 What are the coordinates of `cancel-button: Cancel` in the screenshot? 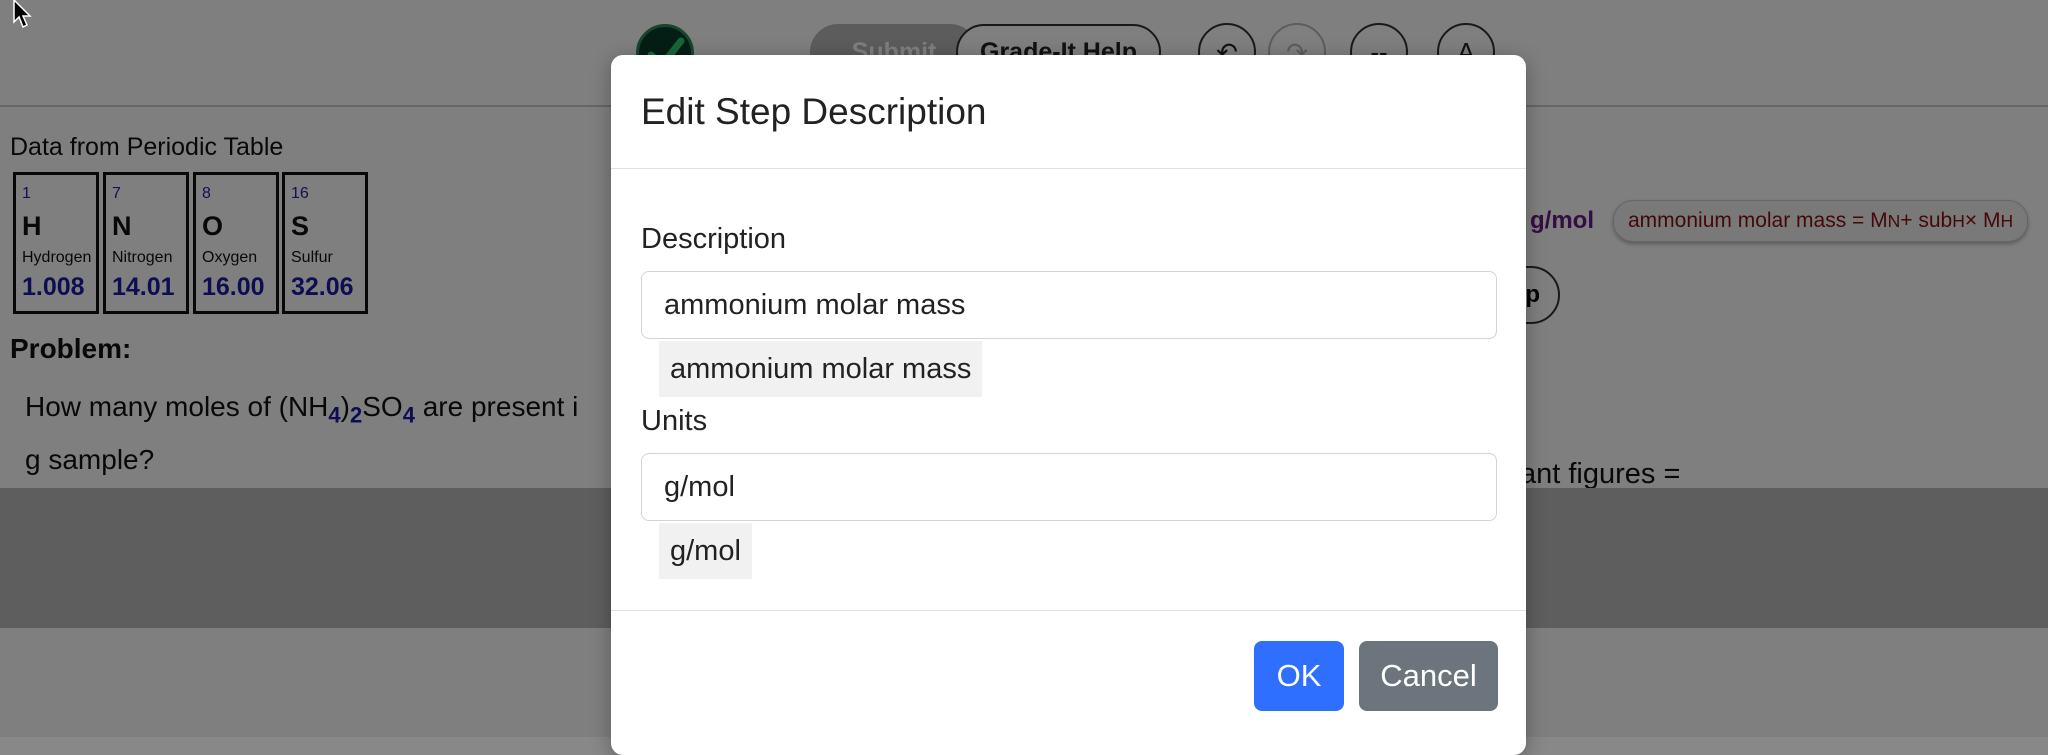 It's located at (1428, 676).